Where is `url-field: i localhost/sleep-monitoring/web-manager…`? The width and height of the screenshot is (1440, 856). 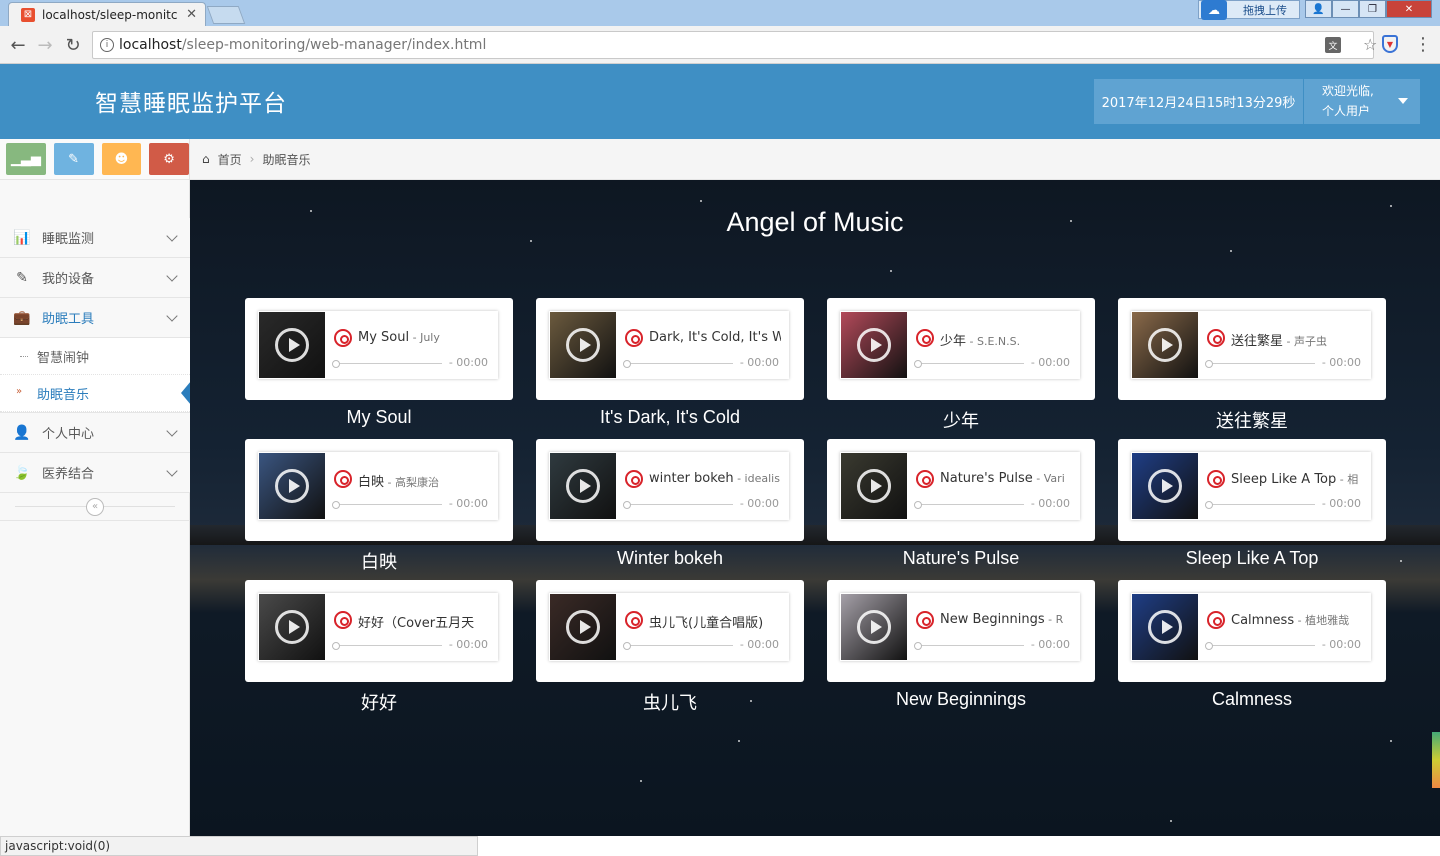 url-field: i localhost/sleep-monitoring/web-manager… is located at coordinates (734, 45).